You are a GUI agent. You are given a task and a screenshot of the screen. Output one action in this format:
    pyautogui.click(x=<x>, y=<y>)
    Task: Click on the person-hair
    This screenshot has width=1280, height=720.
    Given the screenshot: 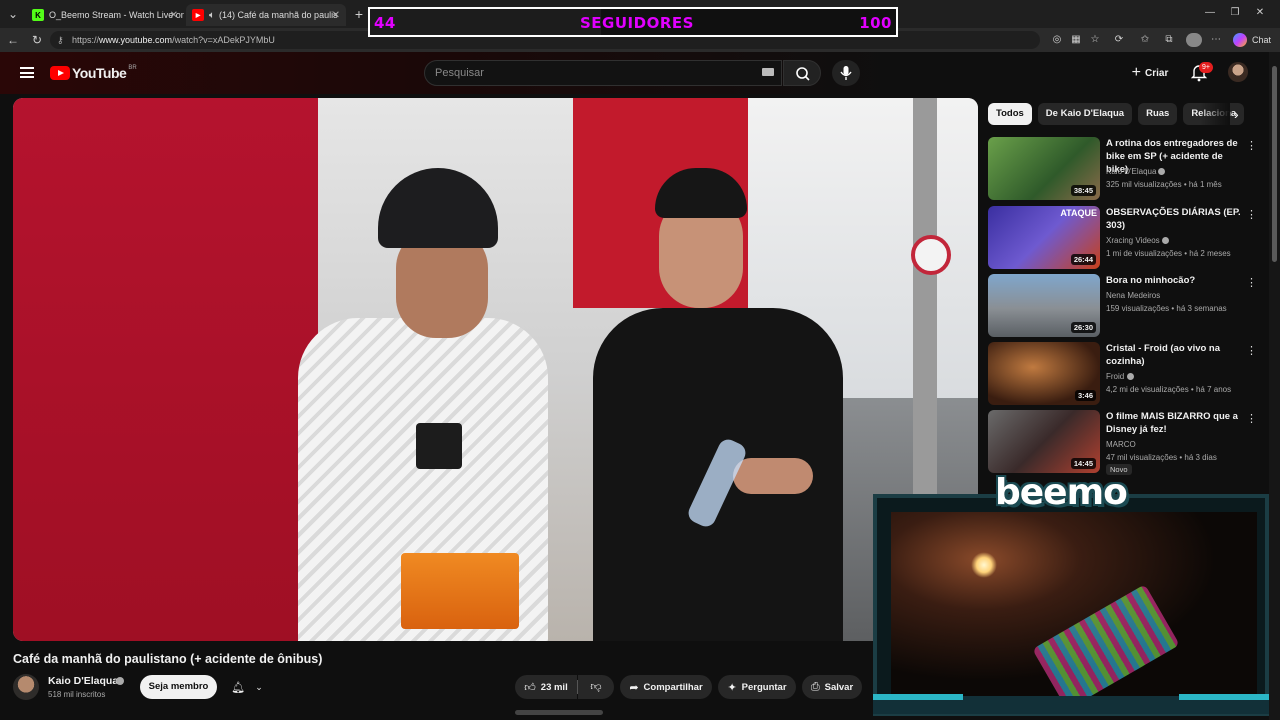 What is the action you would take?
    pyautogui.click(x=701, y=193)
    